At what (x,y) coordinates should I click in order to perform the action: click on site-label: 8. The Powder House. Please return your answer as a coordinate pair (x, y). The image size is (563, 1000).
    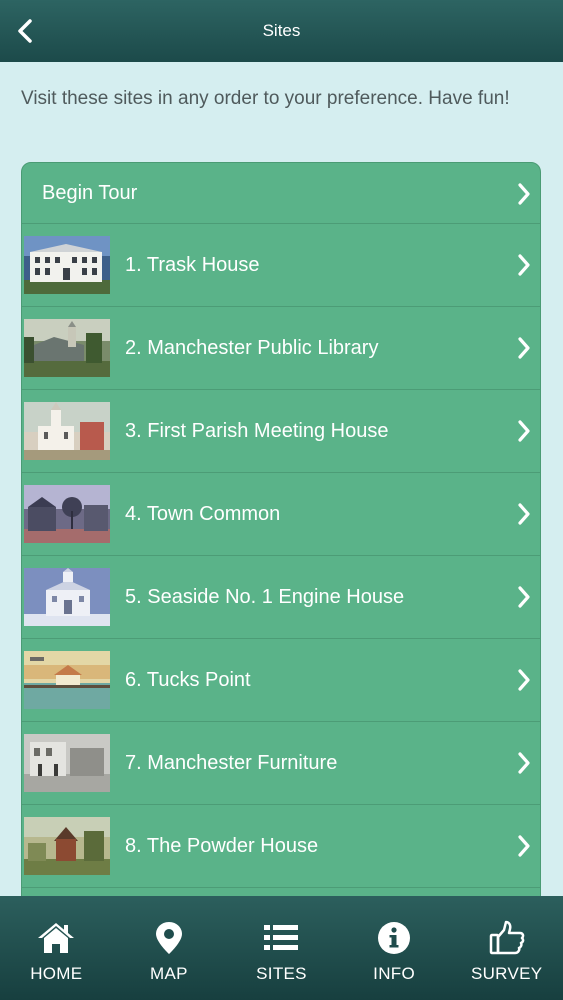
    Looking at the image, I should click on (222, 846).